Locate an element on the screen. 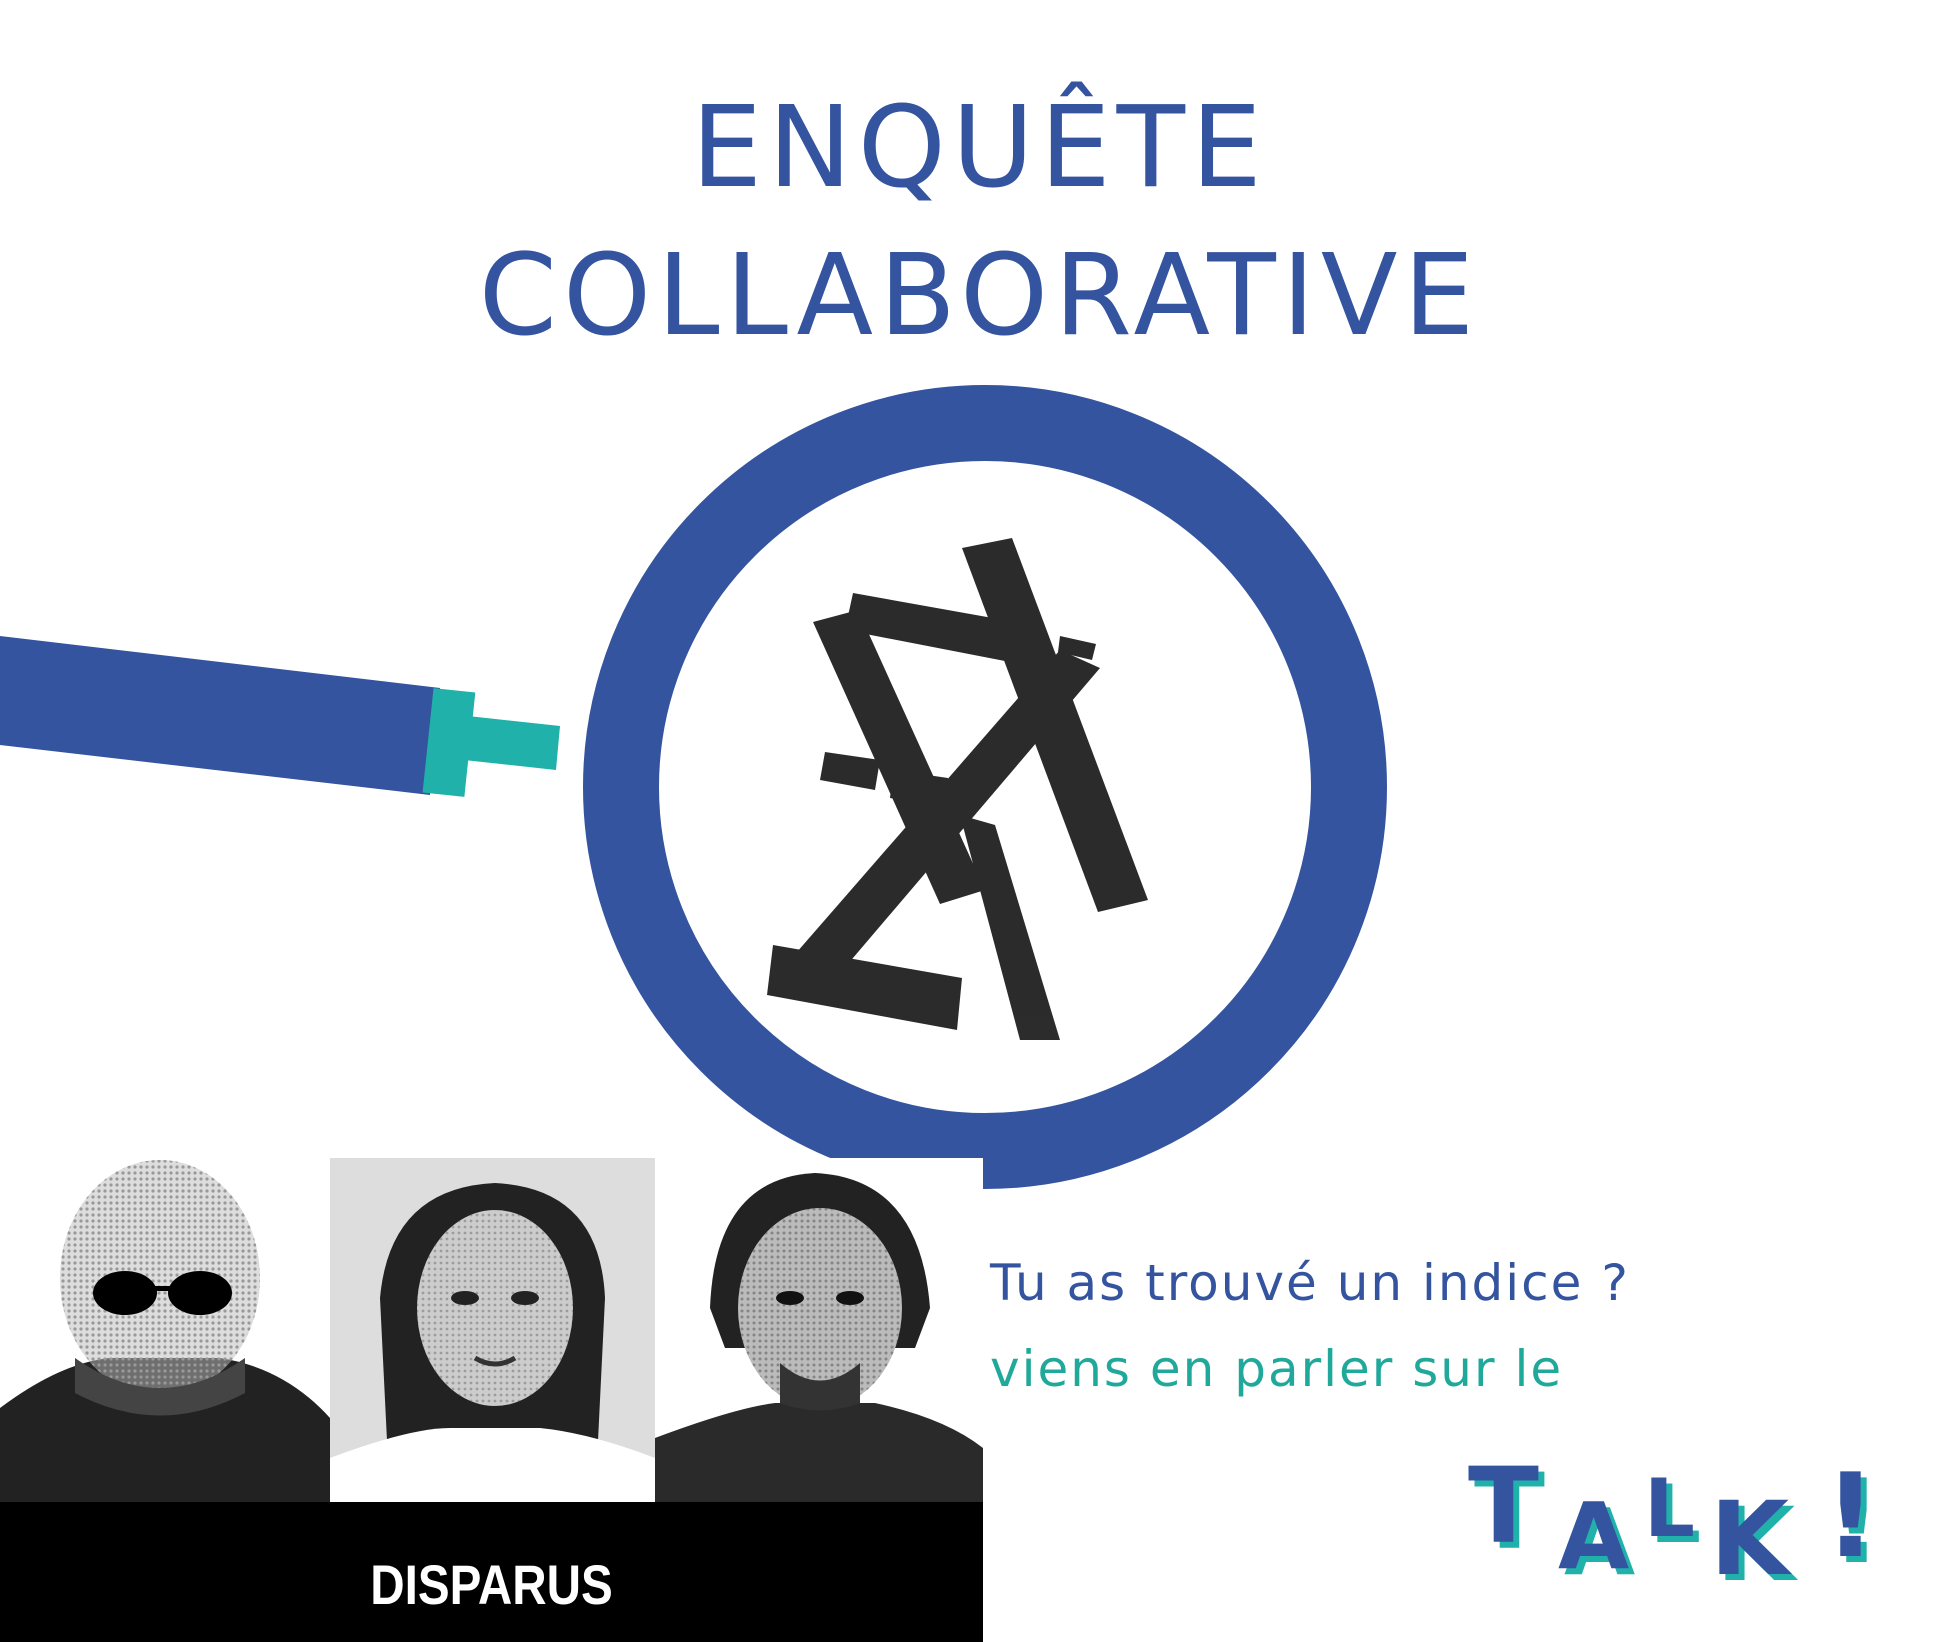  talk-exclaim: ! is located at coordinates (1850, 1516).